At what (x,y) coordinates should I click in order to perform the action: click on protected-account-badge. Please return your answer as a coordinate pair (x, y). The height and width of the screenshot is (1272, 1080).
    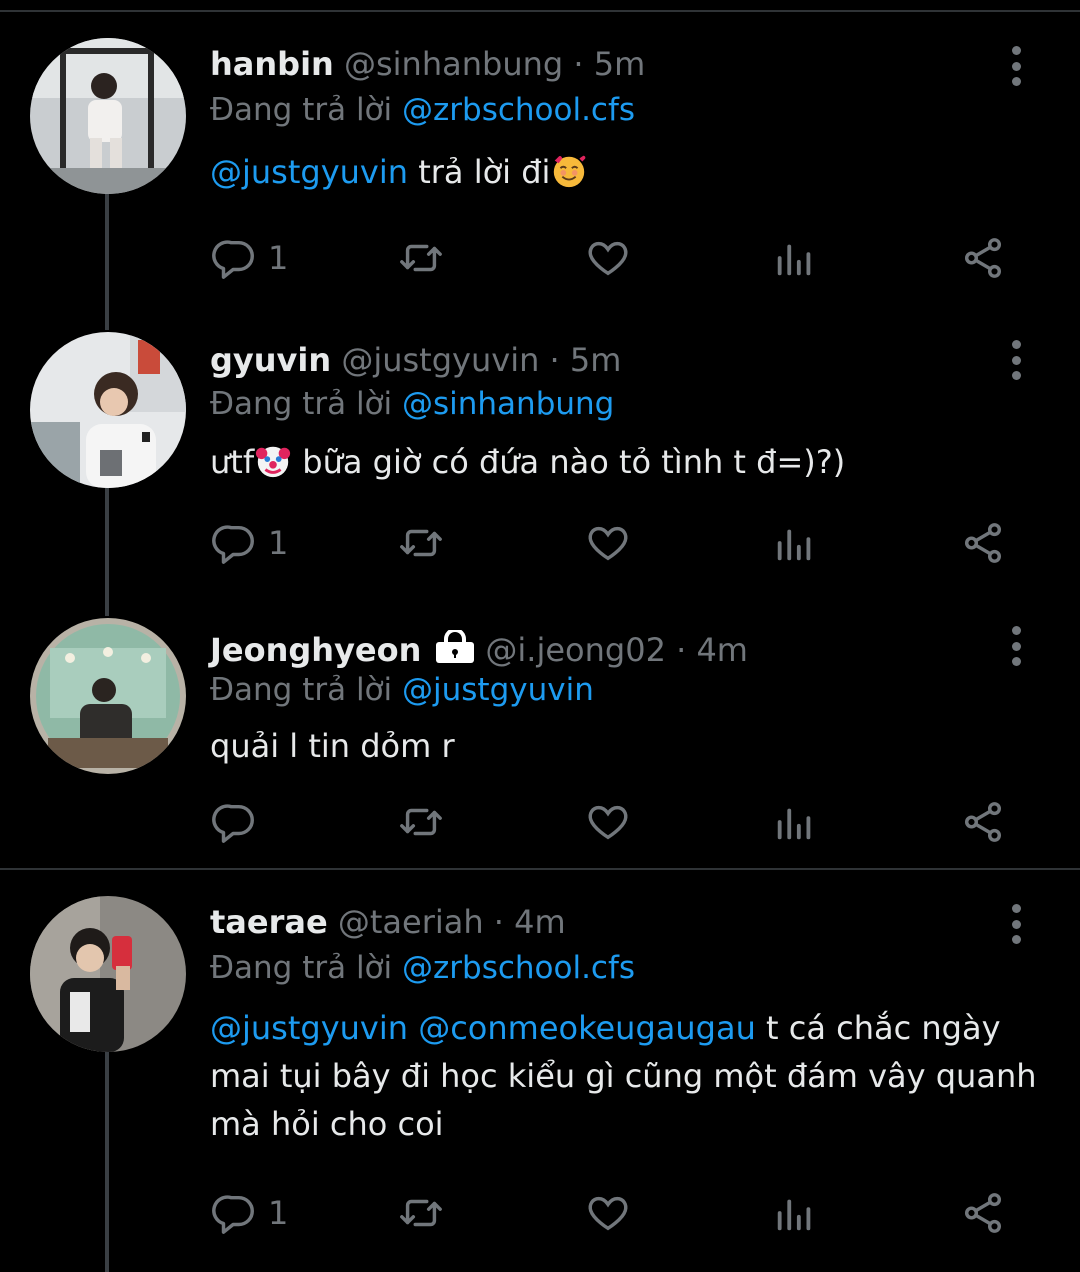
    Looking at the image, I should click on (455, 650).